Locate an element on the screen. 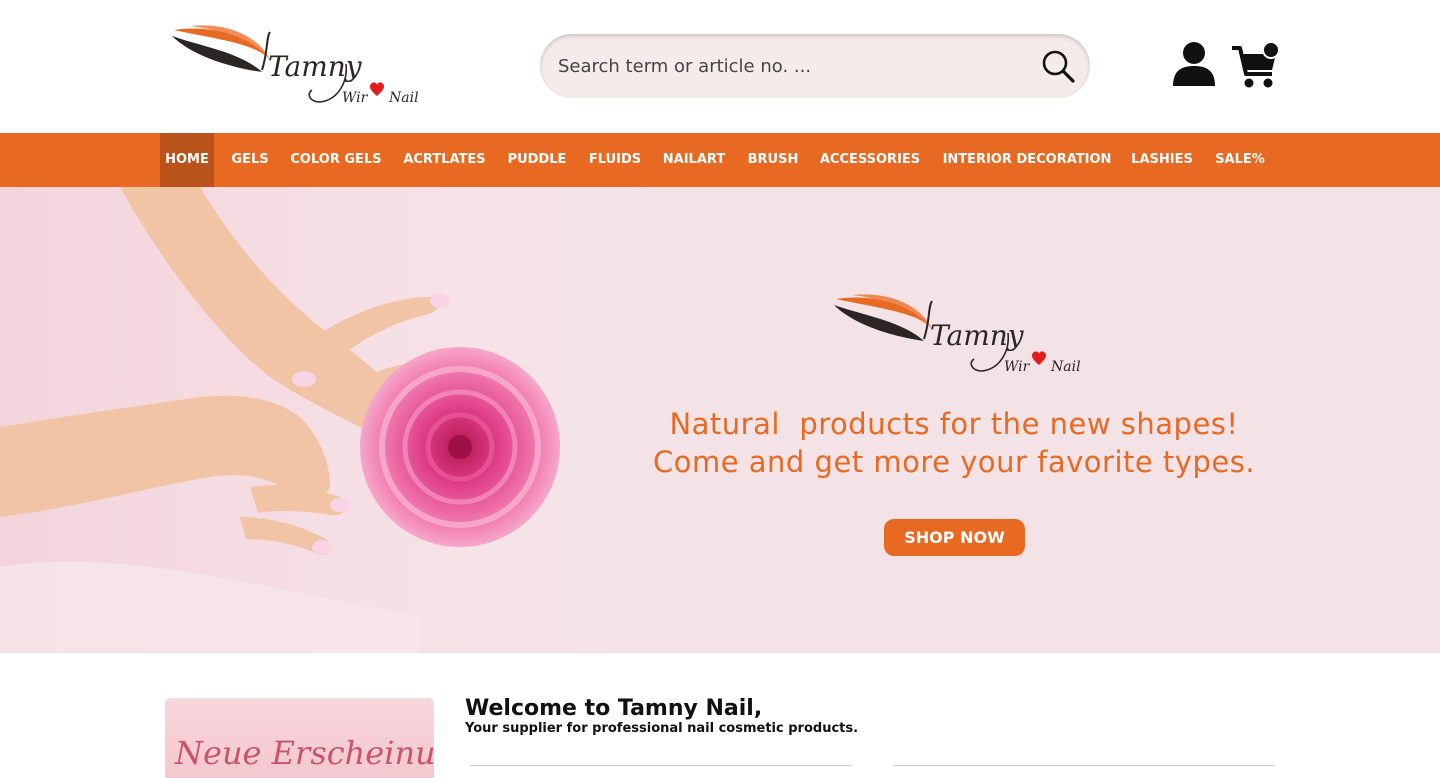 Image resolution: width=1440 pixels, height=778 pixels. nav-item-home: HOME is located at coordinates (187, 160).